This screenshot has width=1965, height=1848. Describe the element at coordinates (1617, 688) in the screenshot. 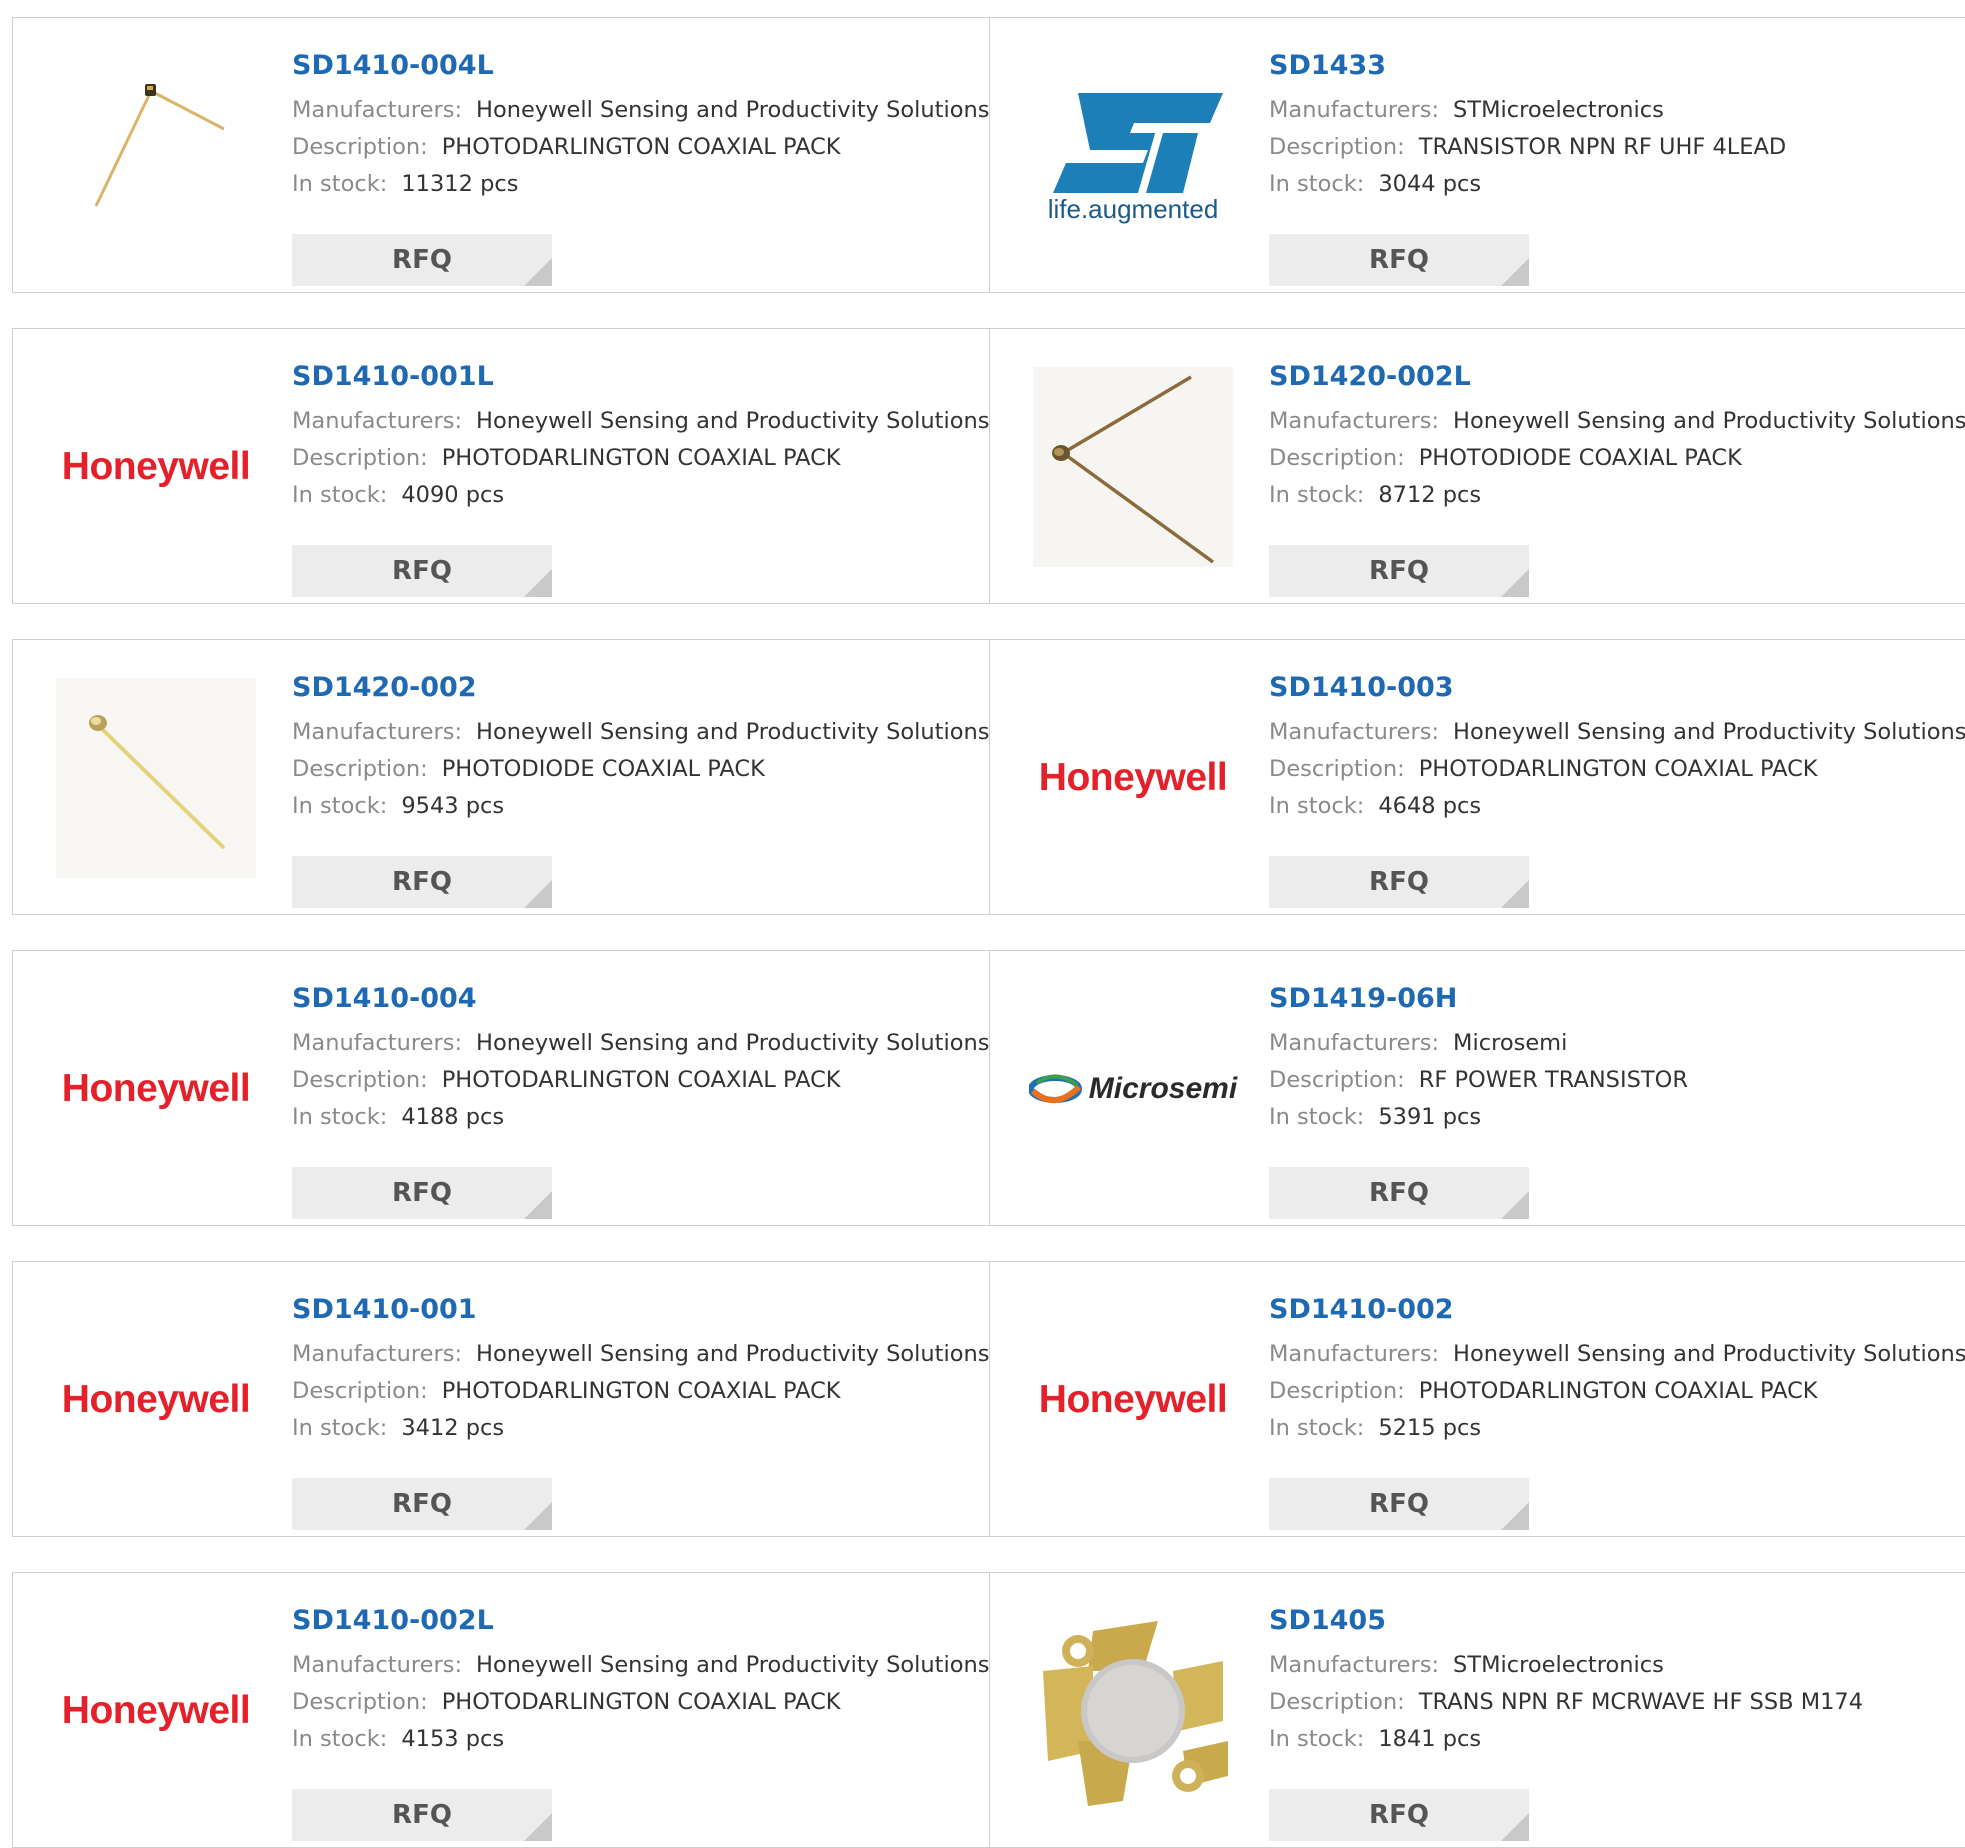

I see `part-number-link: SD1410-003` at that location.